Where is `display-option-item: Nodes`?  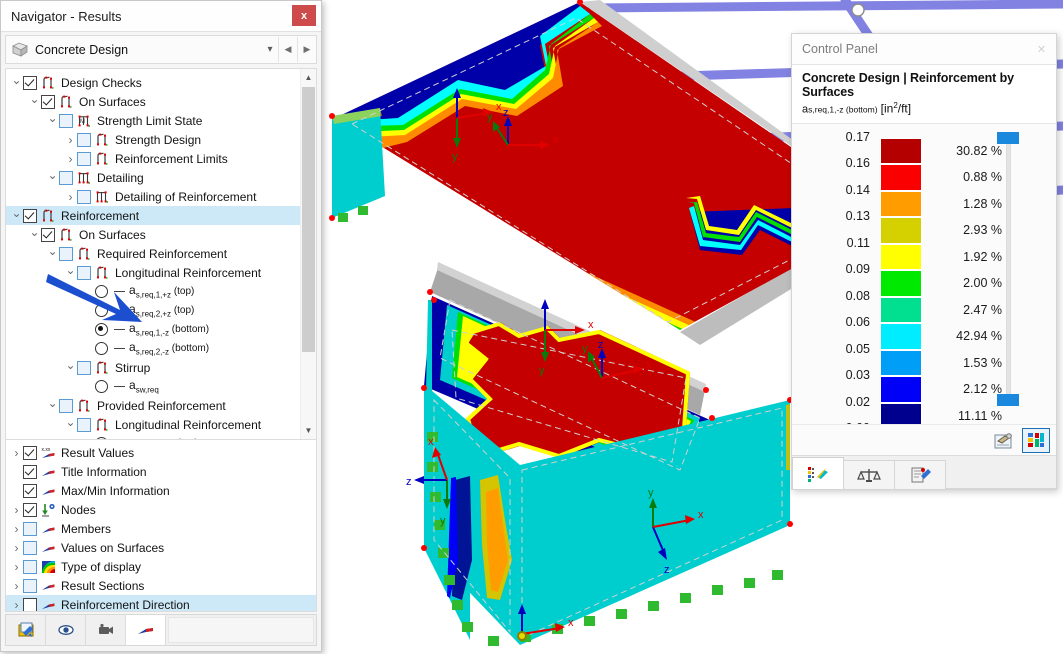
display-option-item: Nodes is located at coordinates (161, 509).